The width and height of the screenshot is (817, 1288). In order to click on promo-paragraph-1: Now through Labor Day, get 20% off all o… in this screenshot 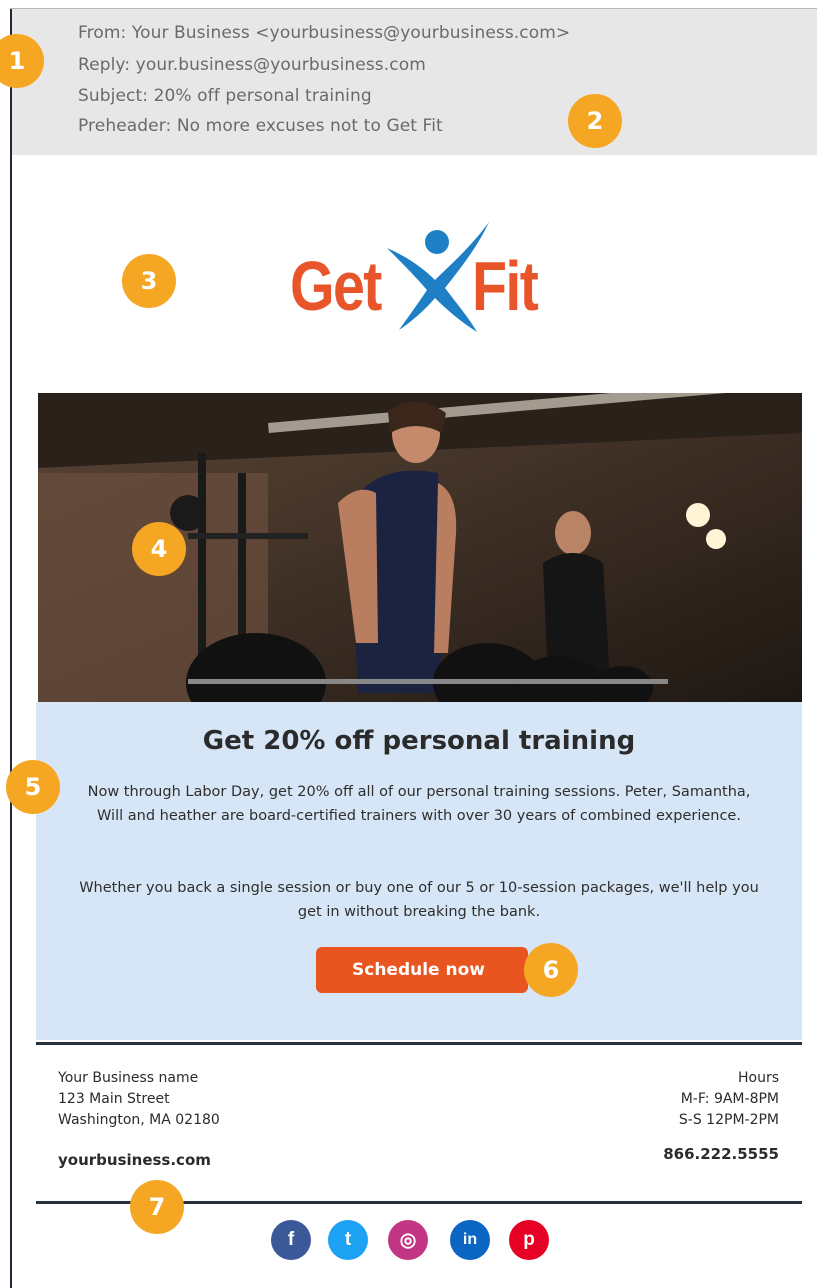, I will do `click(419, 804)`.